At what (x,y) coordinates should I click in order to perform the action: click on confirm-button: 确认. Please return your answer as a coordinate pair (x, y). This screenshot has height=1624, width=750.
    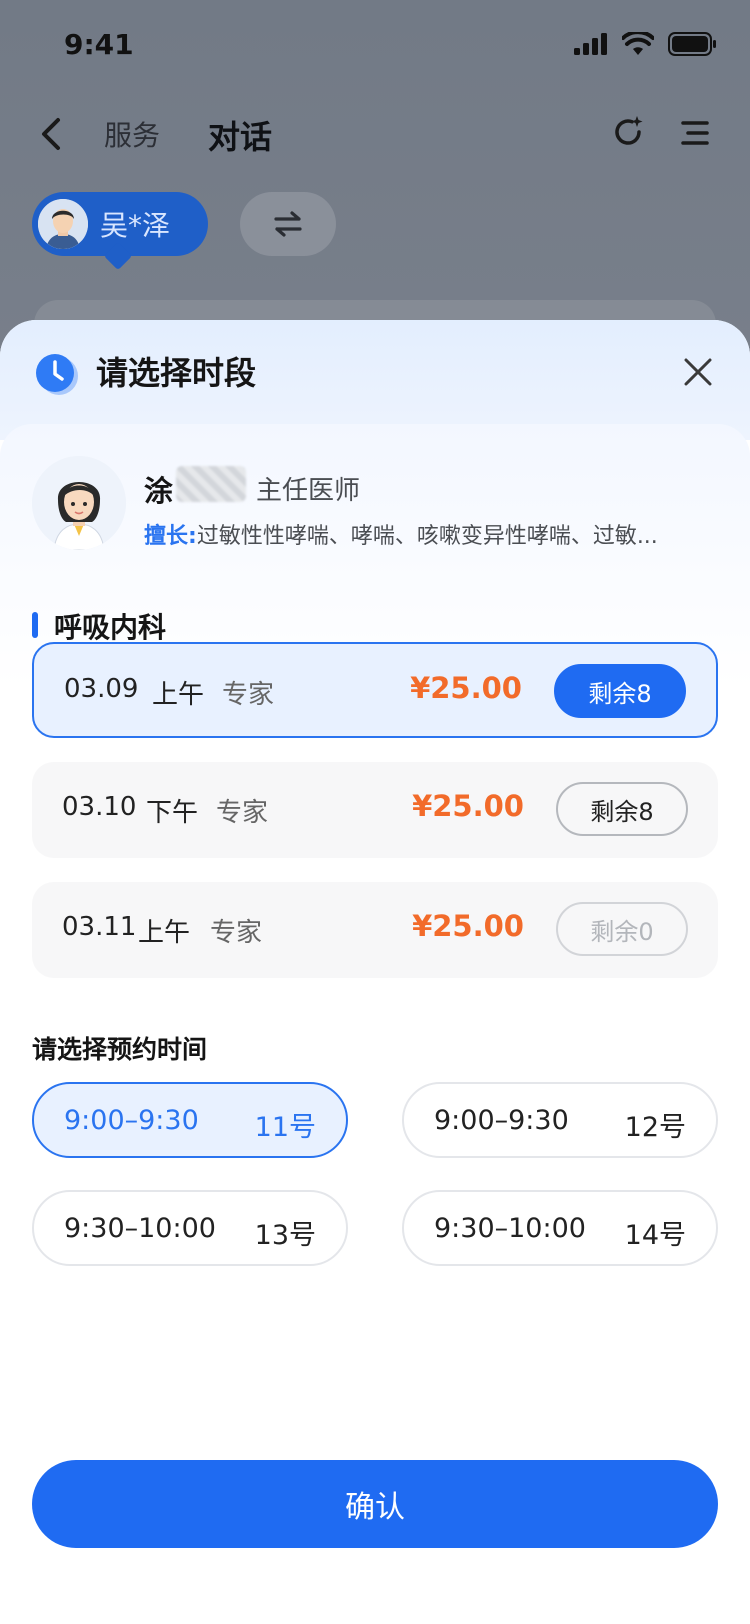
    Looking at the image, I should click on (375, 1504).